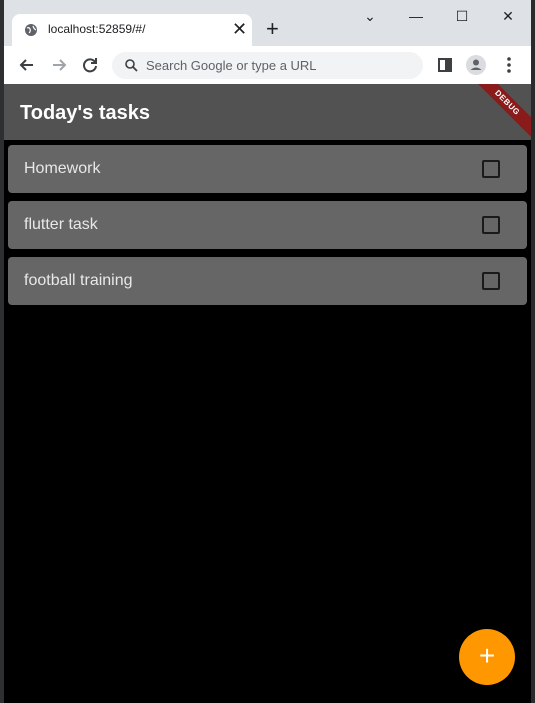  Describe the element at coordinates (508, 16) in the screenshot. I see `close-window-icon: ✕` at that location.